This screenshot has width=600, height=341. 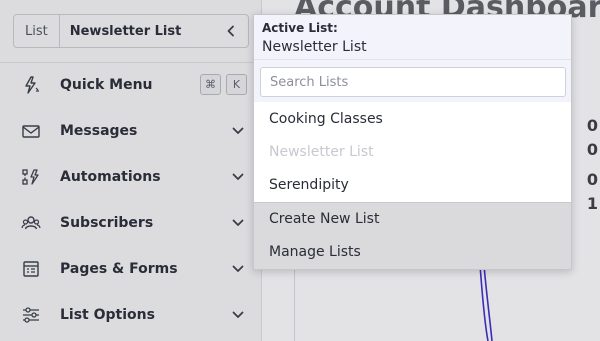 What do you see at coordinates (300, 28) in the screenshot?
I see `active-list-label: Active List:` at bounding box center [300, 28].